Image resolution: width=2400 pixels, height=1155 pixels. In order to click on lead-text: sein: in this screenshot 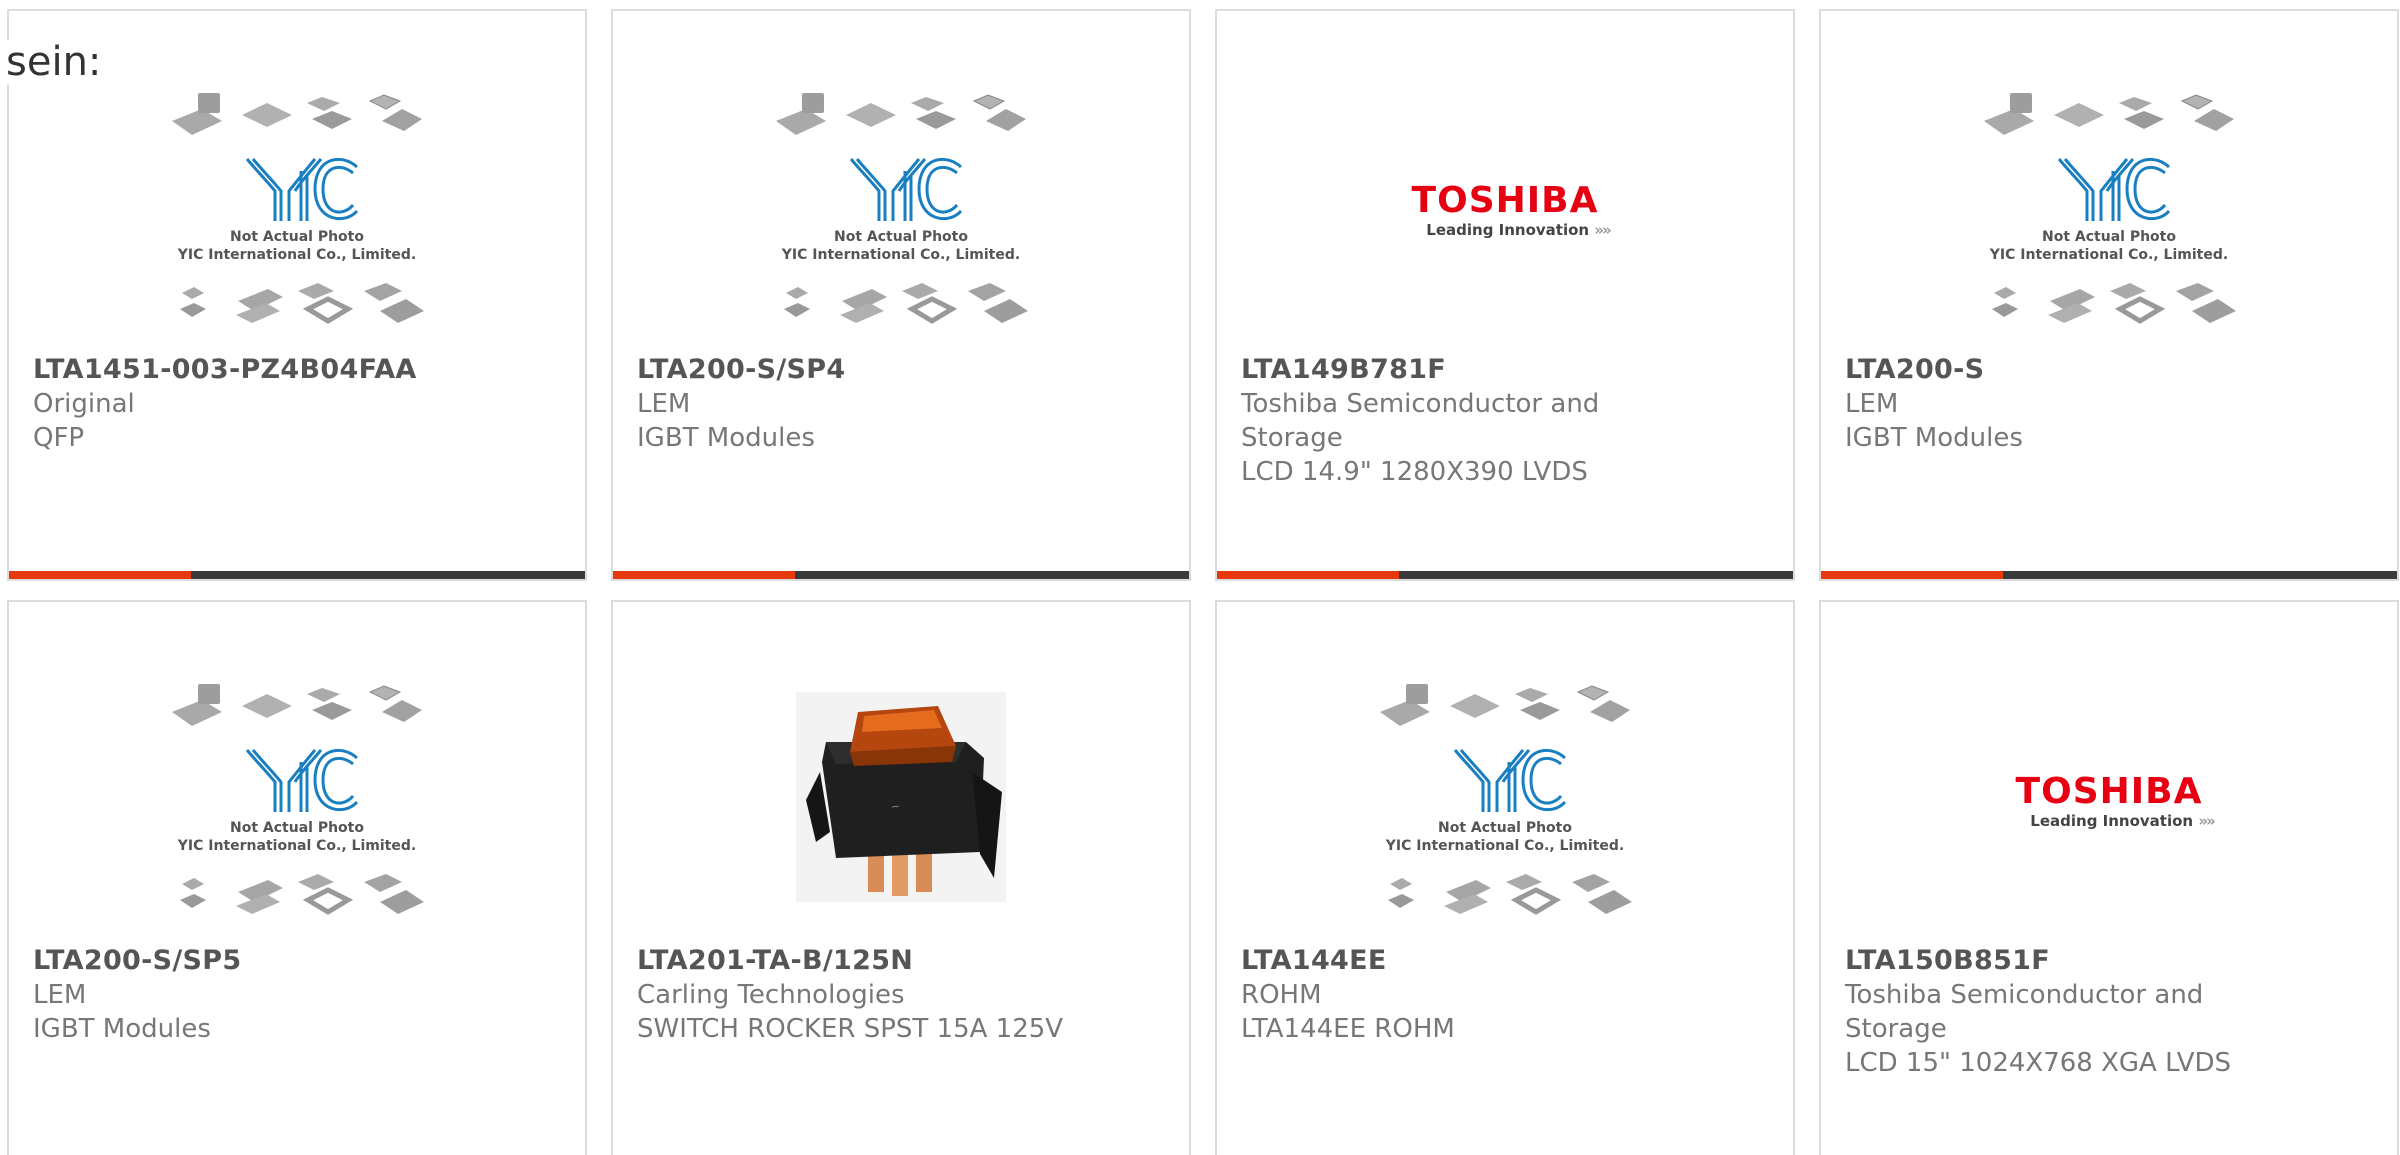, I will do `click(58, 62)`.